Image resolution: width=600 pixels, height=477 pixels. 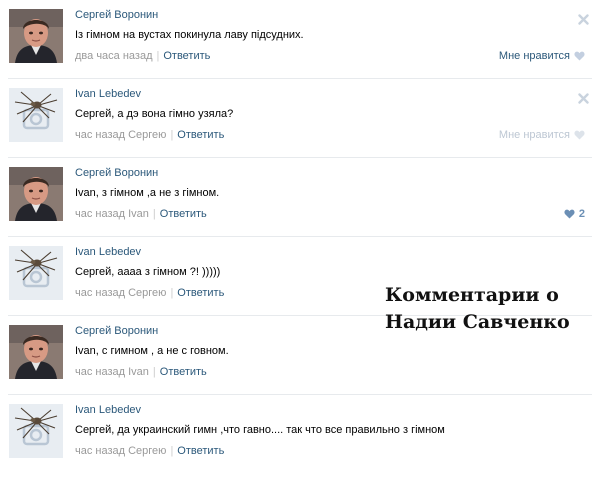 What do you see at coordinates (147, 193) in the screenshot?
I see `comment-text: Ivan, з гімном ,а не з гімном.` at bounding box center [147, 193].